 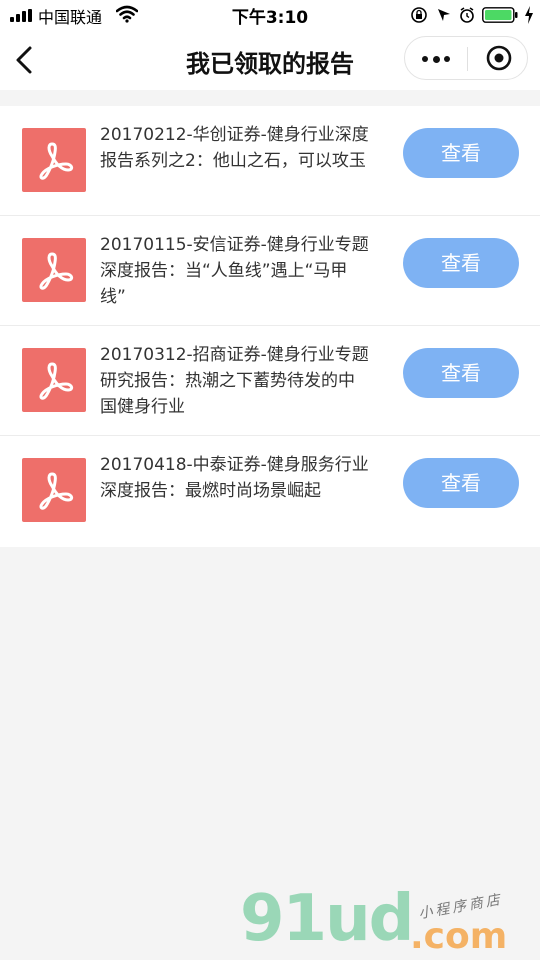 I want to click on target-close-icon, so click(x=499, y=58).